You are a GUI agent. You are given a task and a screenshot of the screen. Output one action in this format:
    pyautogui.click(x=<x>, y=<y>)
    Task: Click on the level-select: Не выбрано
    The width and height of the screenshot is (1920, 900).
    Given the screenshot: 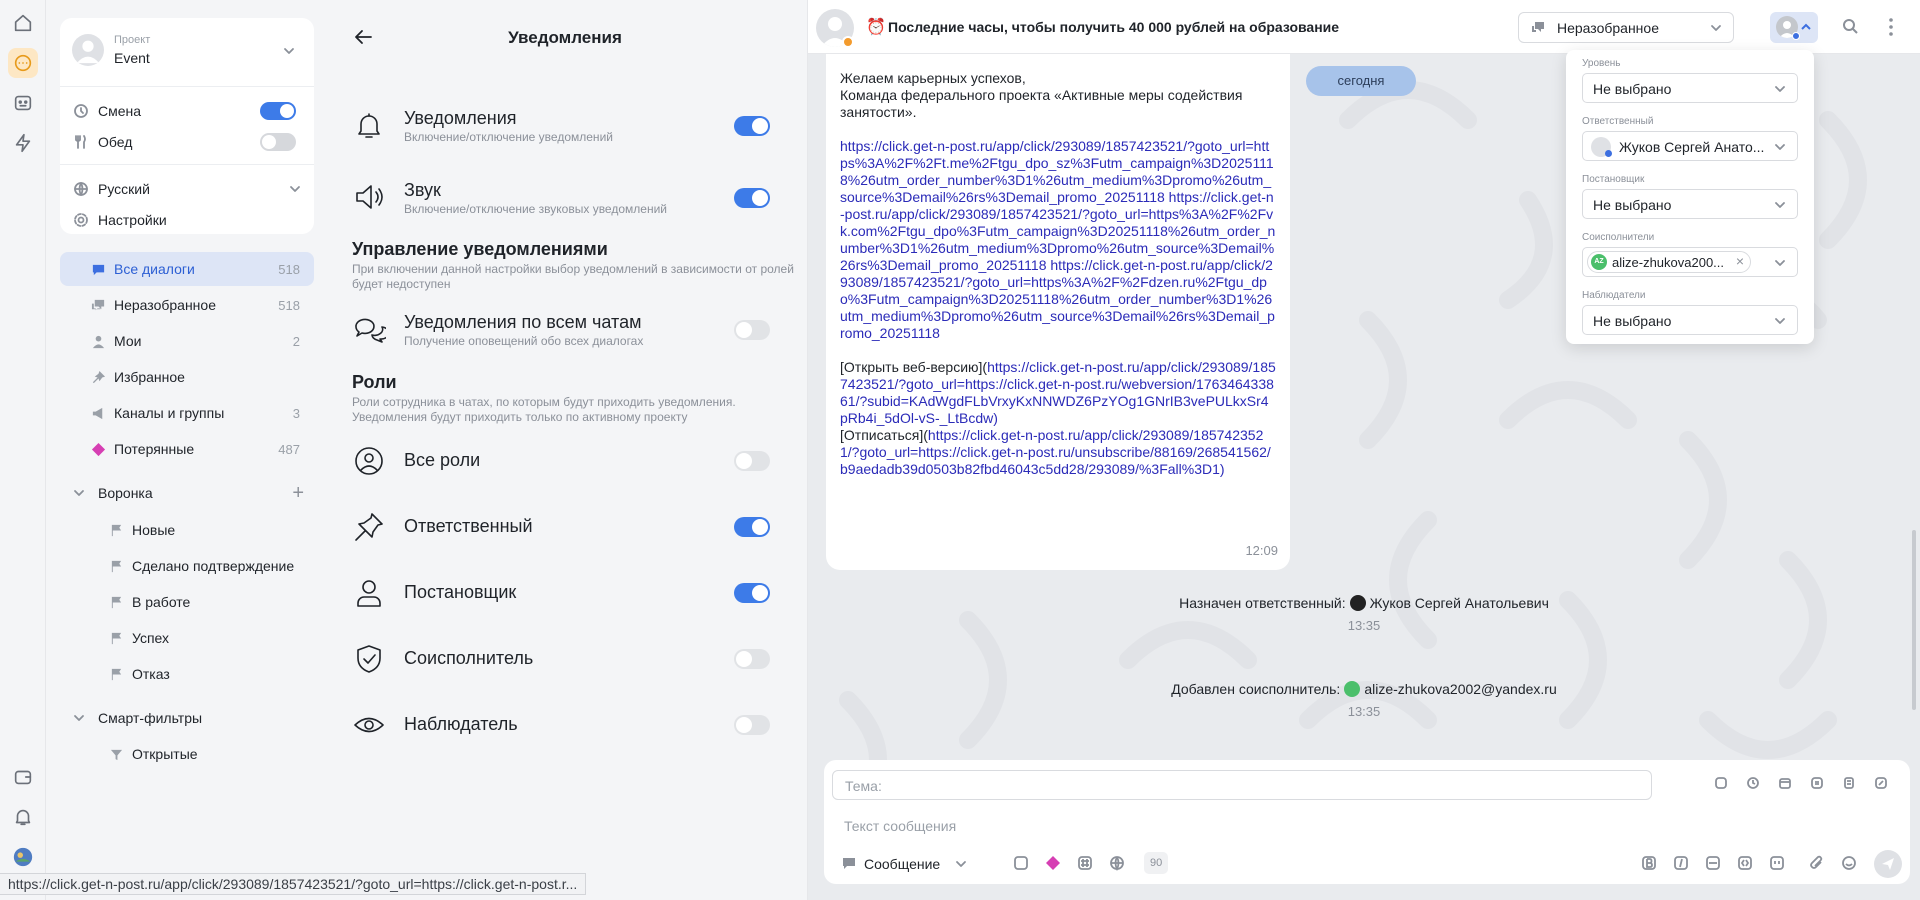 What is the action you would take?
    pyautogui.click(x=1690, y=88)
    